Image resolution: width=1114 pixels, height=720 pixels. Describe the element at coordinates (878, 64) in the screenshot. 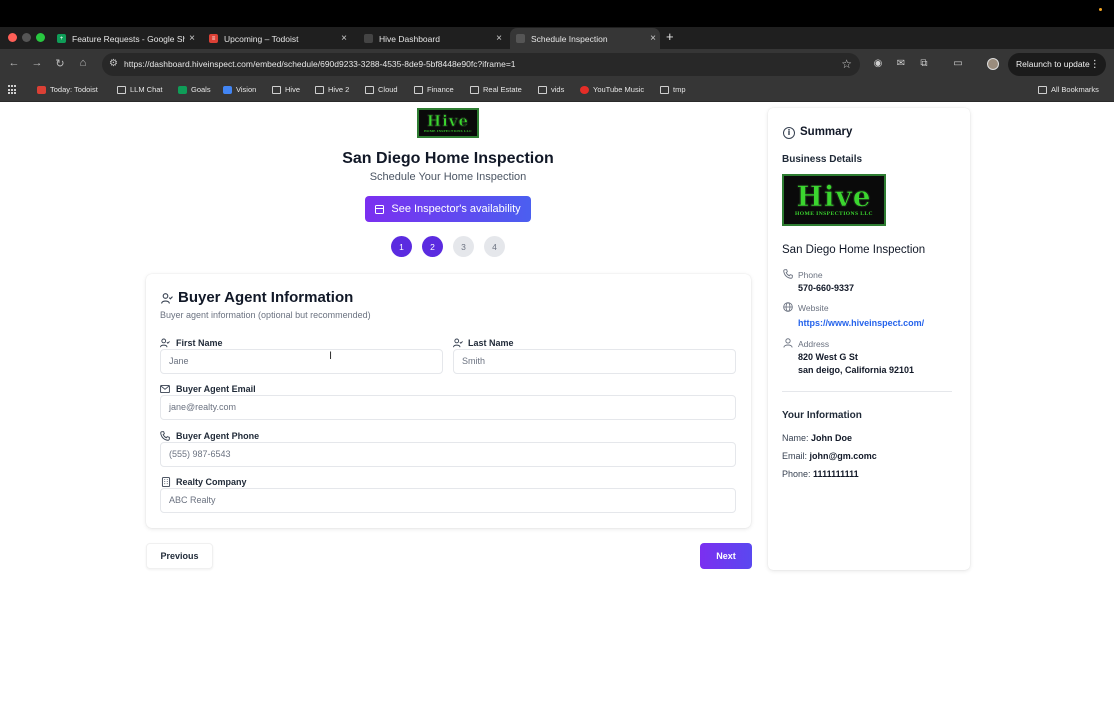

I see `camera-icon: ◉` at that location.